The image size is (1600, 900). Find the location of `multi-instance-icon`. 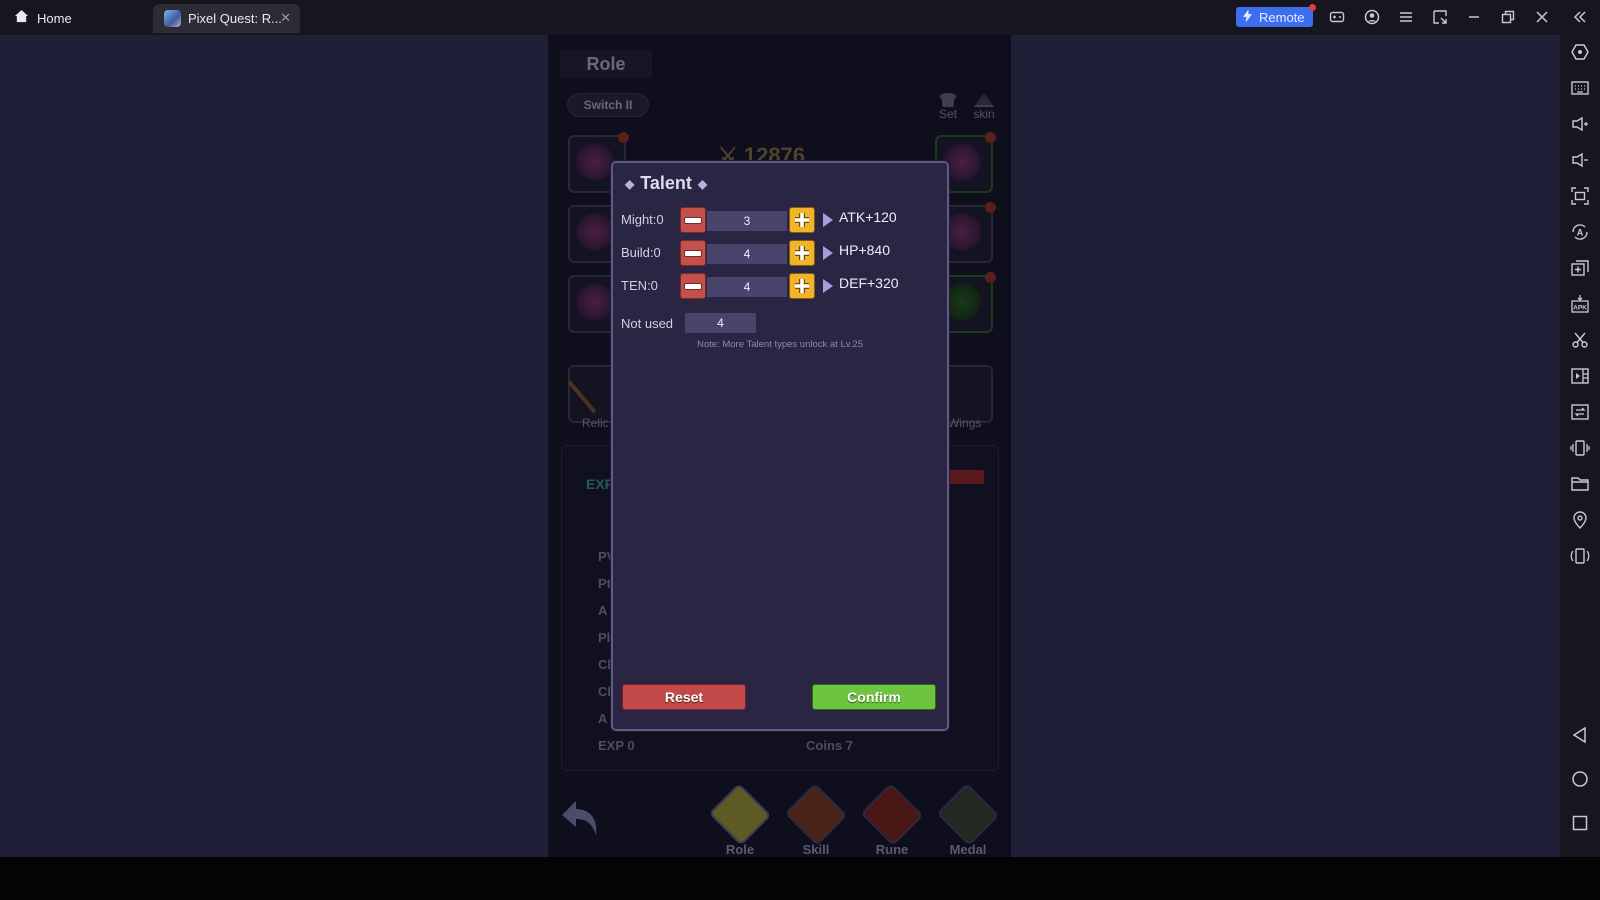

multi-instance-icon is located at coordinates (1580, 268).